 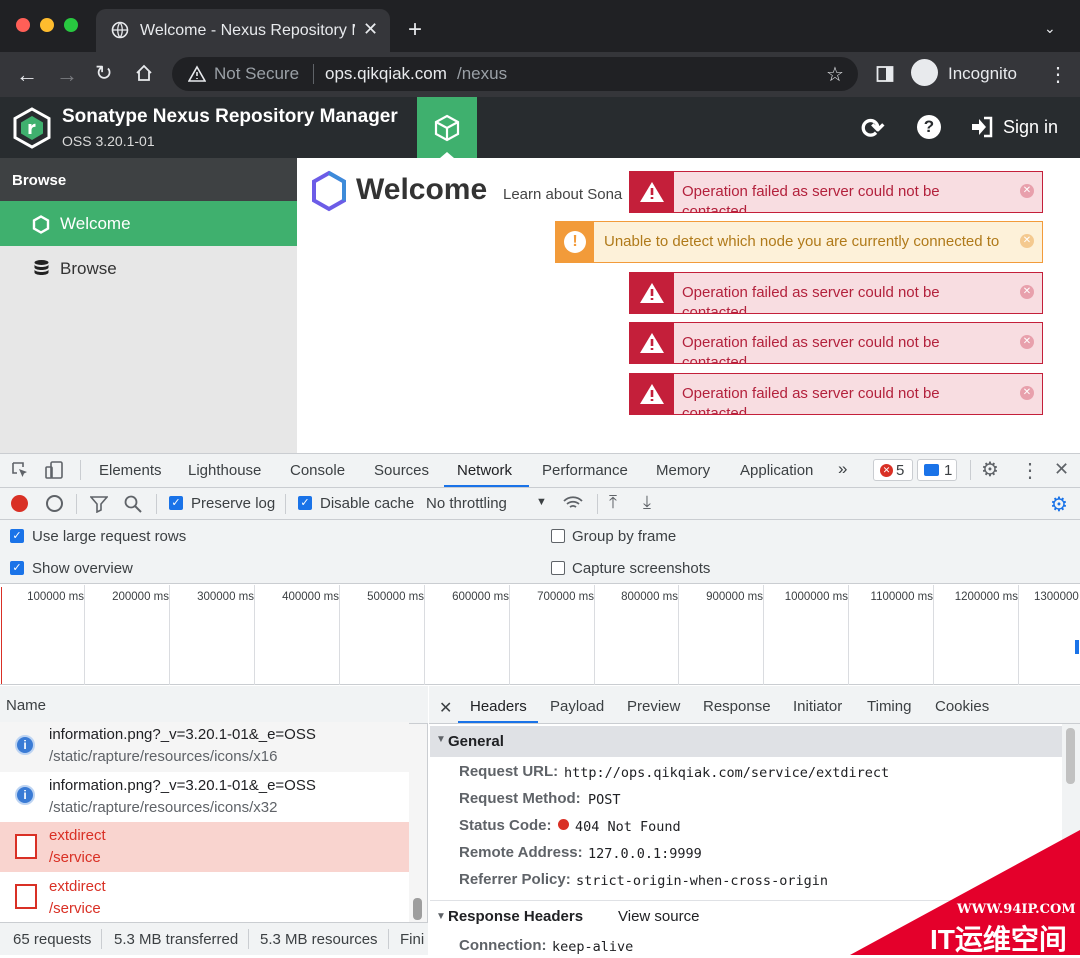 I want to click on new-tab-button: +, so click(x=415, y=30).